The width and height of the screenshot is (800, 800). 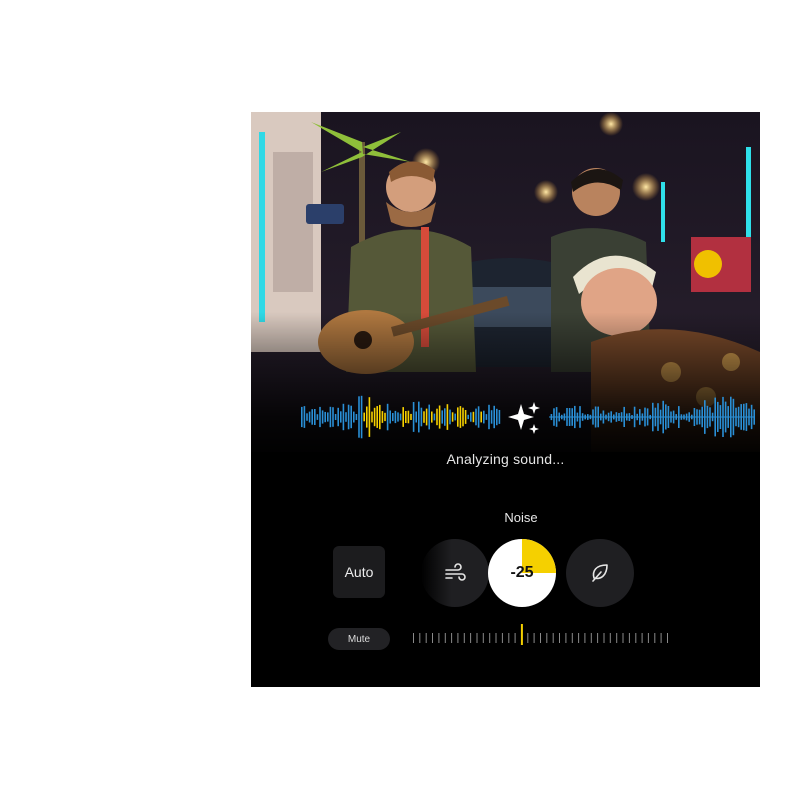 What do you see at coordinates (524, 418) in the screenshot?
I see `sparkle-icon` at bounding box center [524, 418].